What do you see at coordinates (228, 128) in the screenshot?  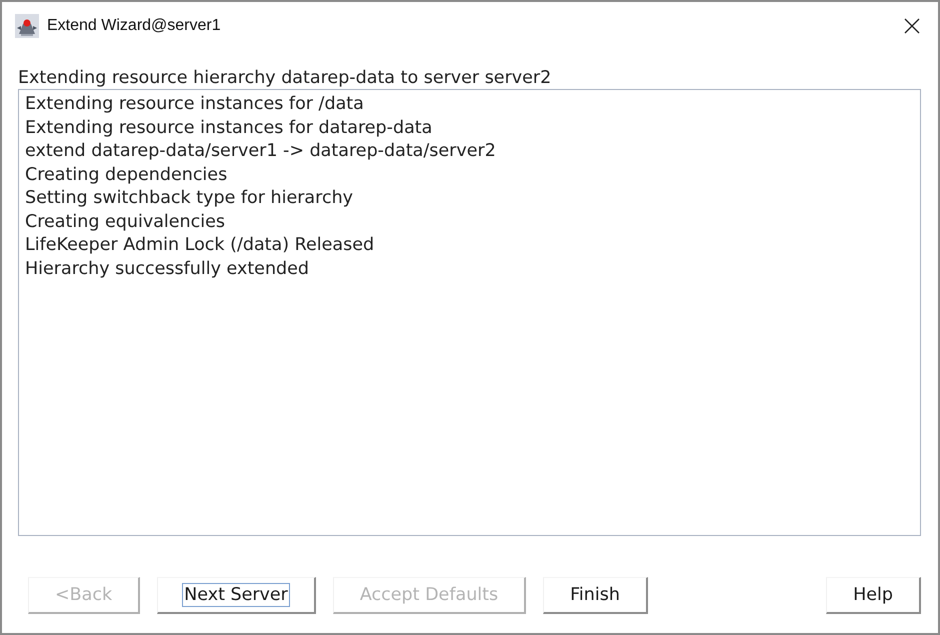 I see `log-line: Extending resource instances for datarep-data` at bounding box center [228, 128].